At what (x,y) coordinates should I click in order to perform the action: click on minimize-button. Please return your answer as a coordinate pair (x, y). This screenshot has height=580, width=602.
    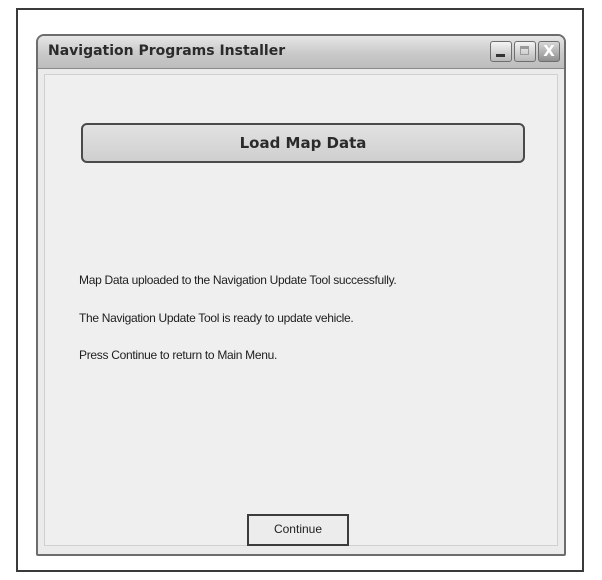
    Looking at the image, I should click on (501, 51).